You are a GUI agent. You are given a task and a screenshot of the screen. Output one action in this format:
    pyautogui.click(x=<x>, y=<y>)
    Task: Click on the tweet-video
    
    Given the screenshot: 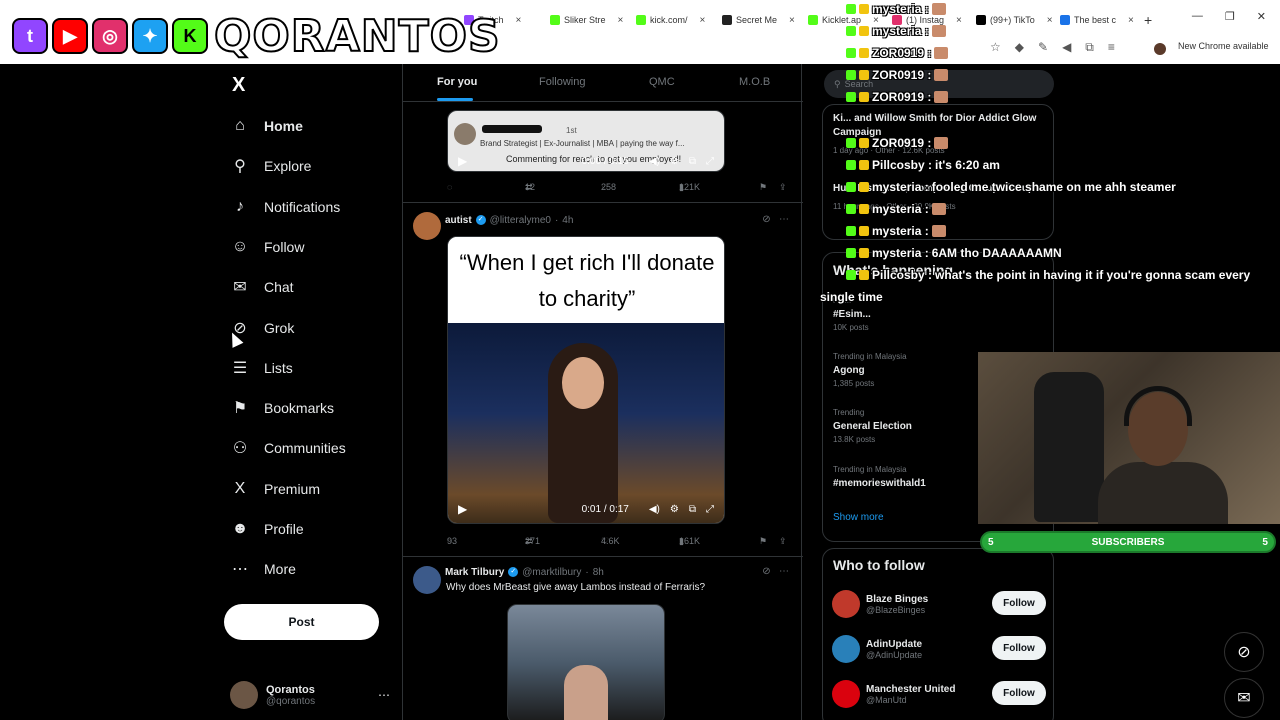 What is the action you would take?
    pyautogui.click(x=586, y=662)
    